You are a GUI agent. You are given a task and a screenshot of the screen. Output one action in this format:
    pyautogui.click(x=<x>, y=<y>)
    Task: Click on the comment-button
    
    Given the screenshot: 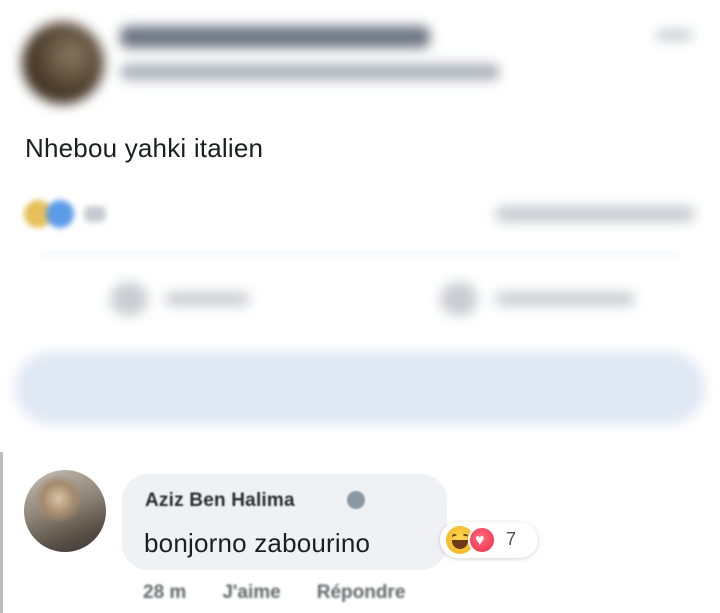 What is the action you would take?
    pyautogui.click(x=540, y=299)
    